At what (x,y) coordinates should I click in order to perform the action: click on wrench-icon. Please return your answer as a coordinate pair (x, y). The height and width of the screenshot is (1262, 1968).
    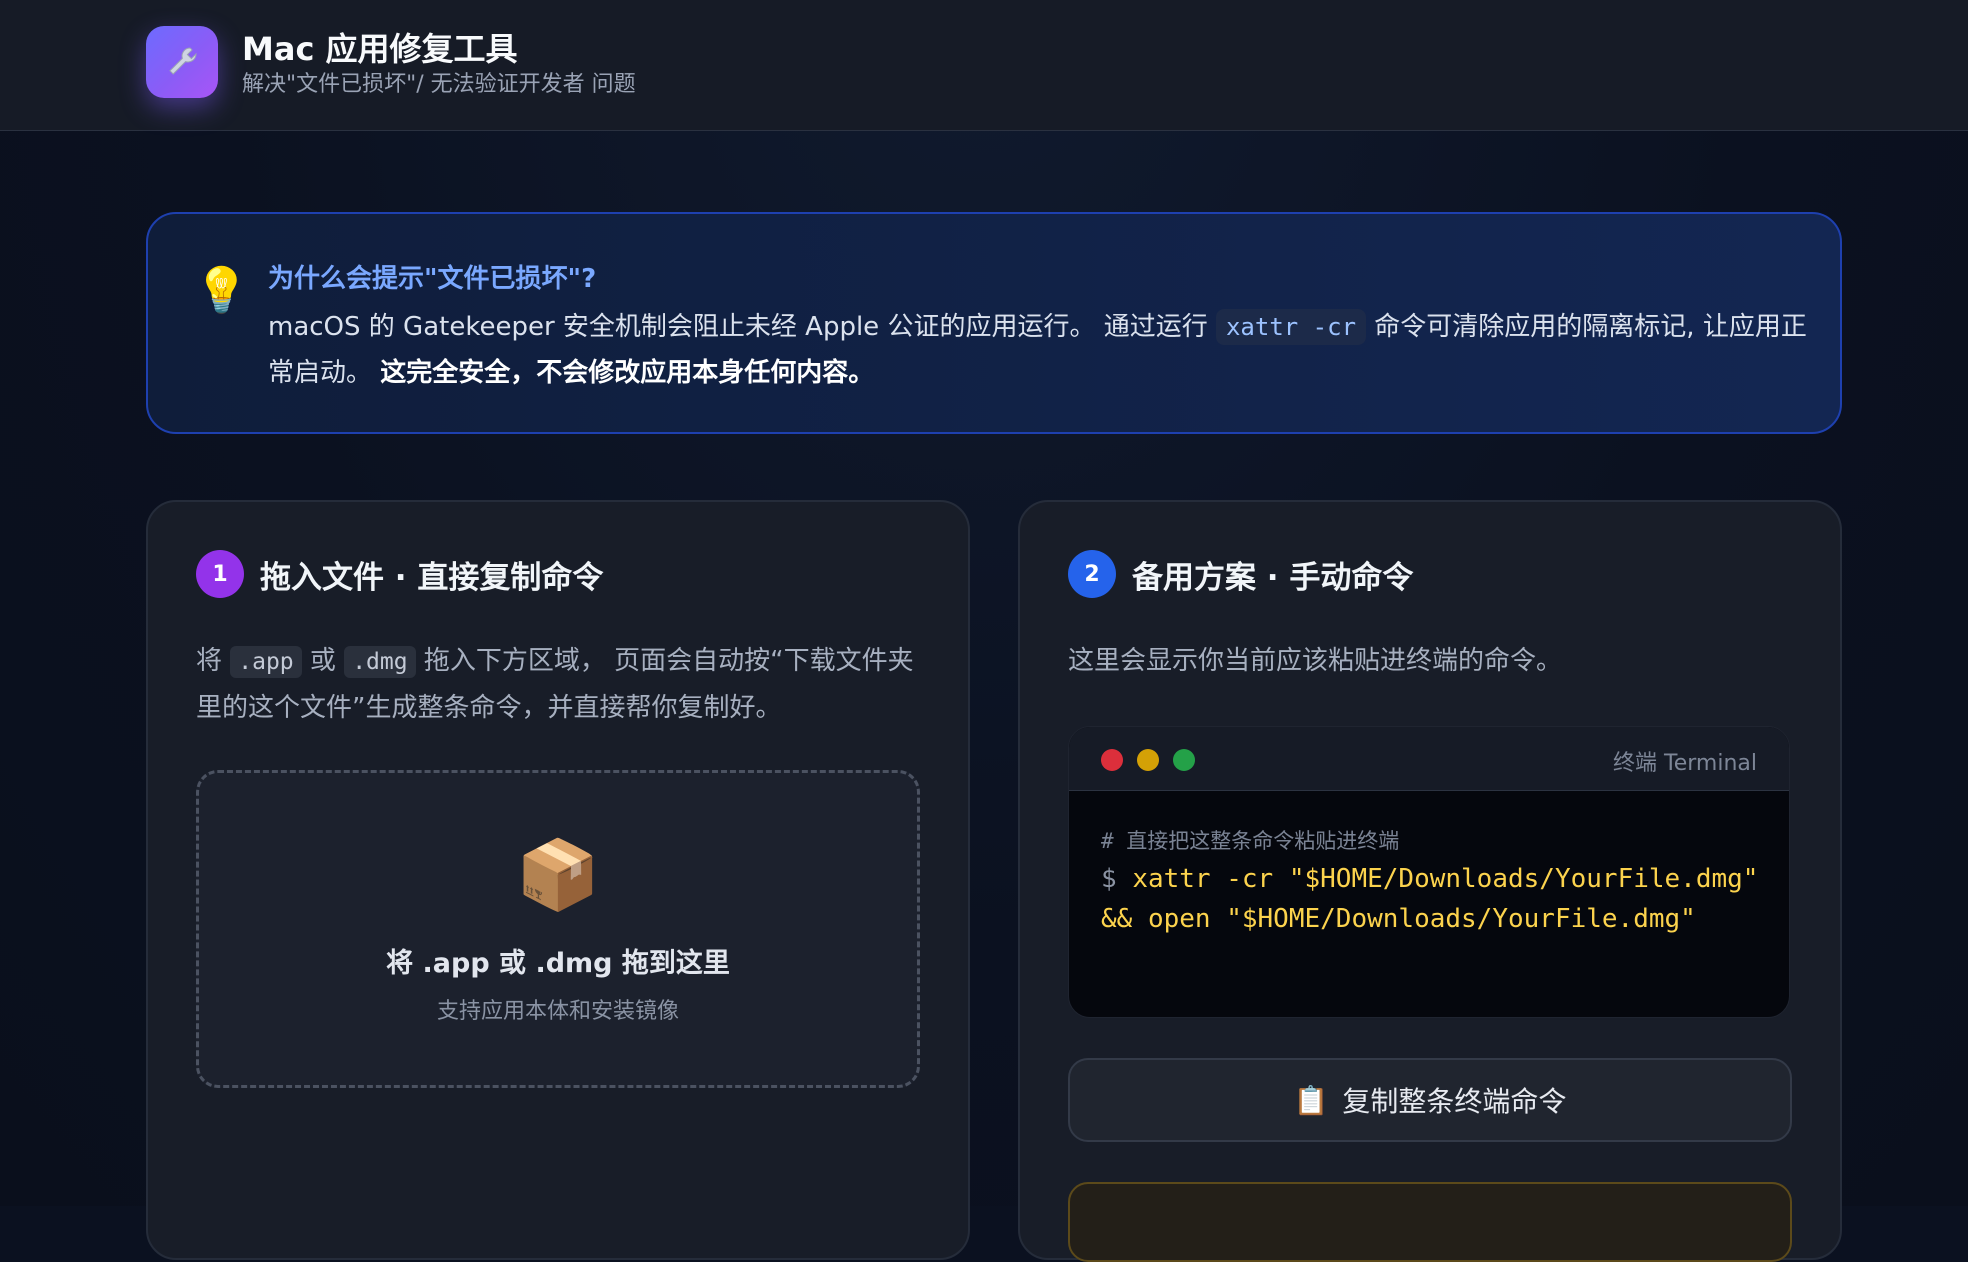
    Looking at the image, I should click on (182, 62).